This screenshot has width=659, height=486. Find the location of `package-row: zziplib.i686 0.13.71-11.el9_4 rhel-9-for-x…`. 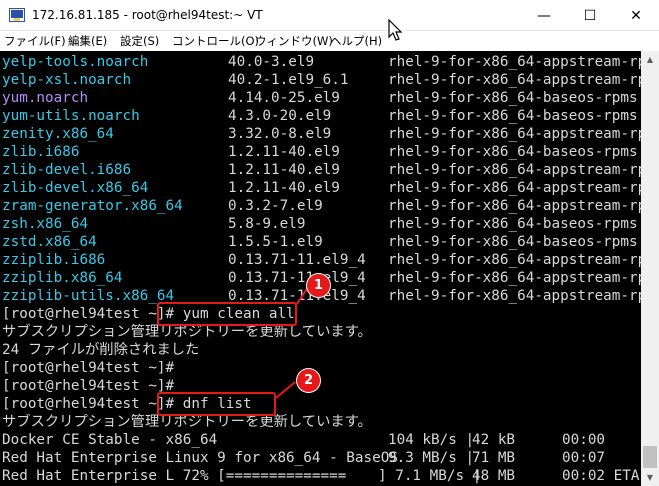

package-row: zziplib.i686 0.13.71-11.el9_4 rhel-9-for-x… is located at coordinates (321, 260).